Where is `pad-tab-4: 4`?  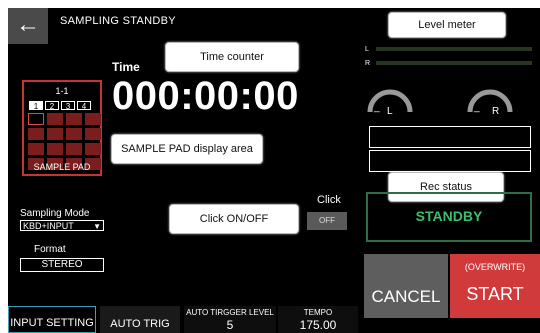
pad-tab-4: 4 is located at coordinates (84, 106).